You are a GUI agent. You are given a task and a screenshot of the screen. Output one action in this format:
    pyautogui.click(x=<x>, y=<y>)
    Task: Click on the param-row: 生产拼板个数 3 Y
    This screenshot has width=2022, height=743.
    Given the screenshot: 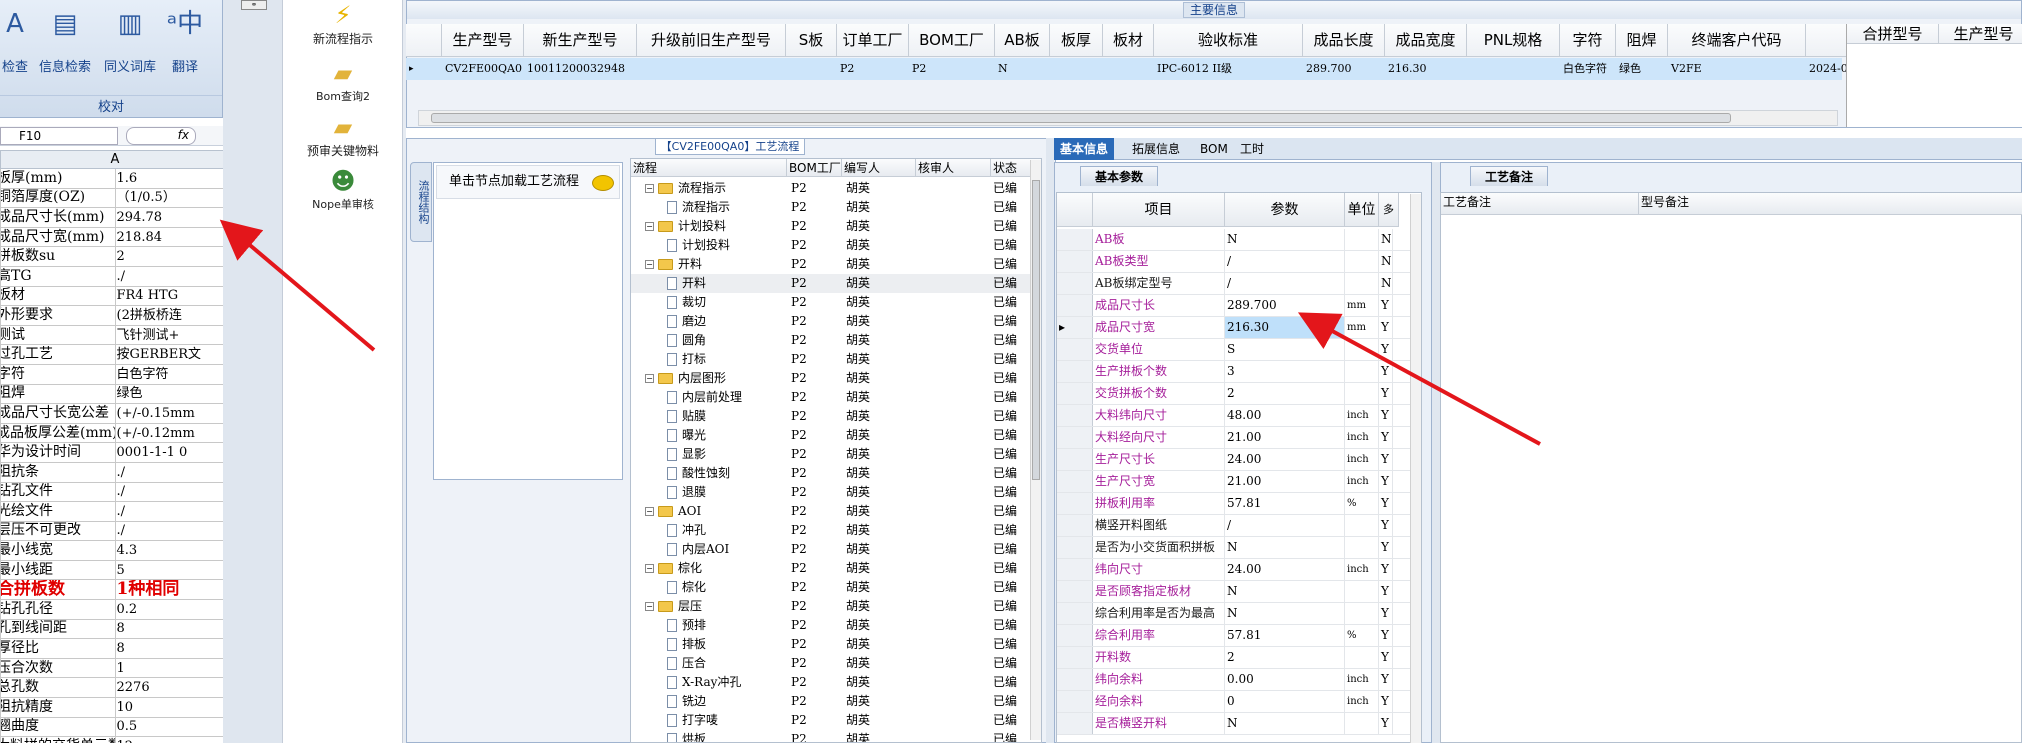 What is the action you would take?
    pyautogui.click(x=1237, y=372)
    